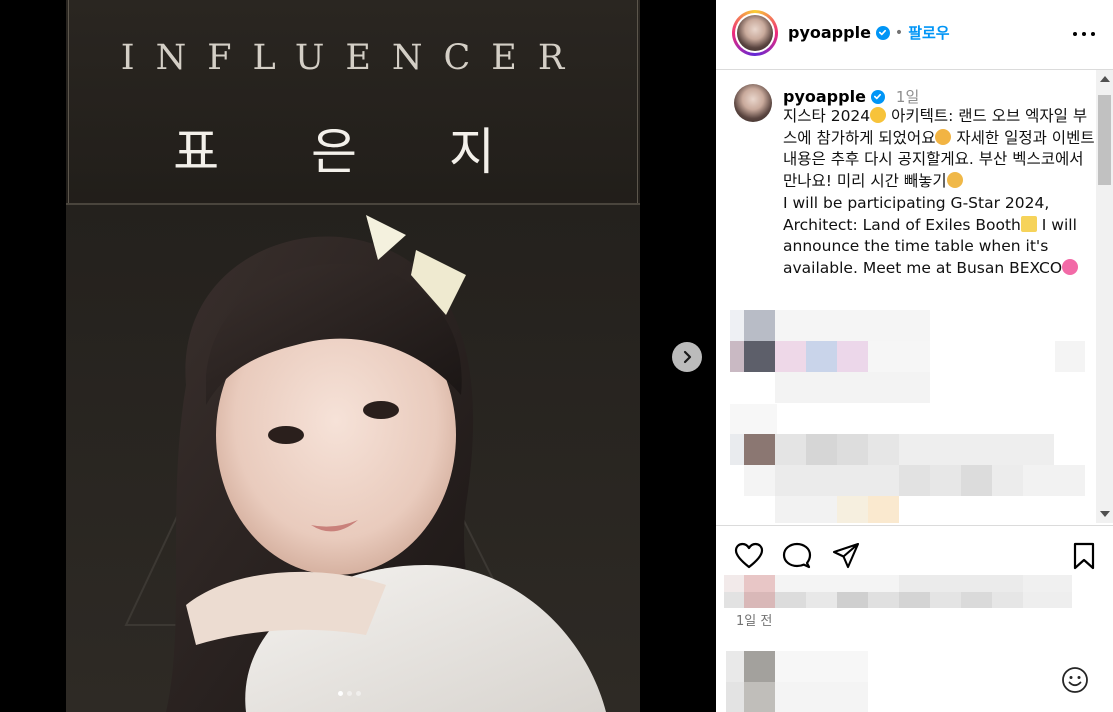 This screenshot has width=1113, height=712. Describe the element at coordinates (907, 96) in the screenshot. I see `caption-time: 1일` at that location.